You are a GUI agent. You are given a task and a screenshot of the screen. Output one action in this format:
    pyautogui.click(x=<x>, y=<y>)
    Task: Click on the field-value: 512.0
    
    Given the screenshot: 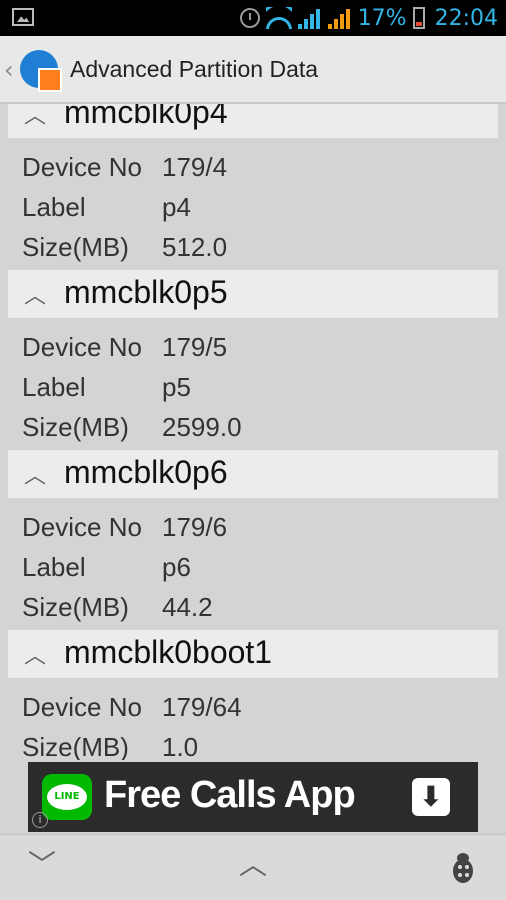 What is the action you would take?
    pyautogui.click(x=195, y=247)
    